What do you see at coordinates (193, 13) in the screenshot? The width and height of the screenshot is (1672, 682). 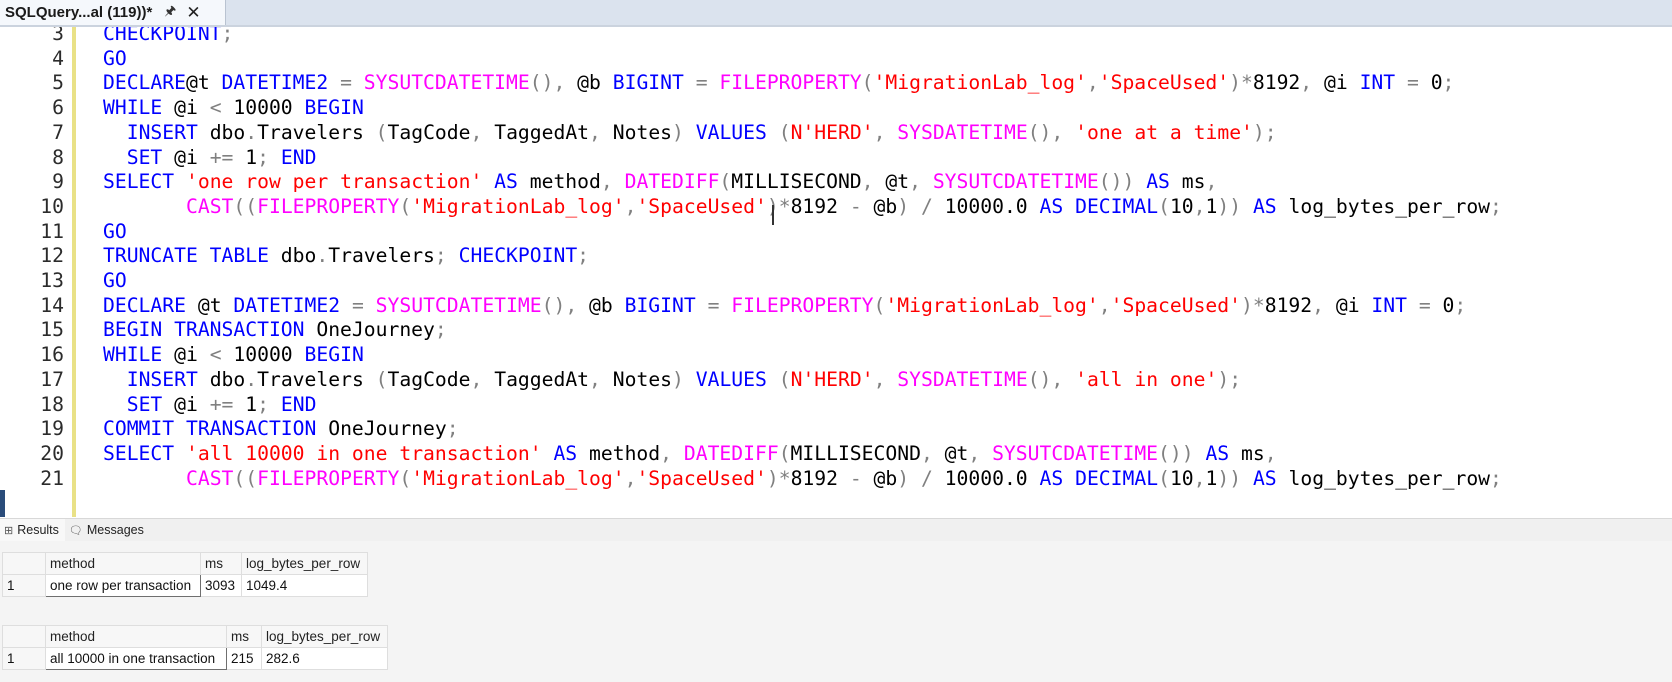 I see `close-icon: ✕` at bounding box center [193, 13].